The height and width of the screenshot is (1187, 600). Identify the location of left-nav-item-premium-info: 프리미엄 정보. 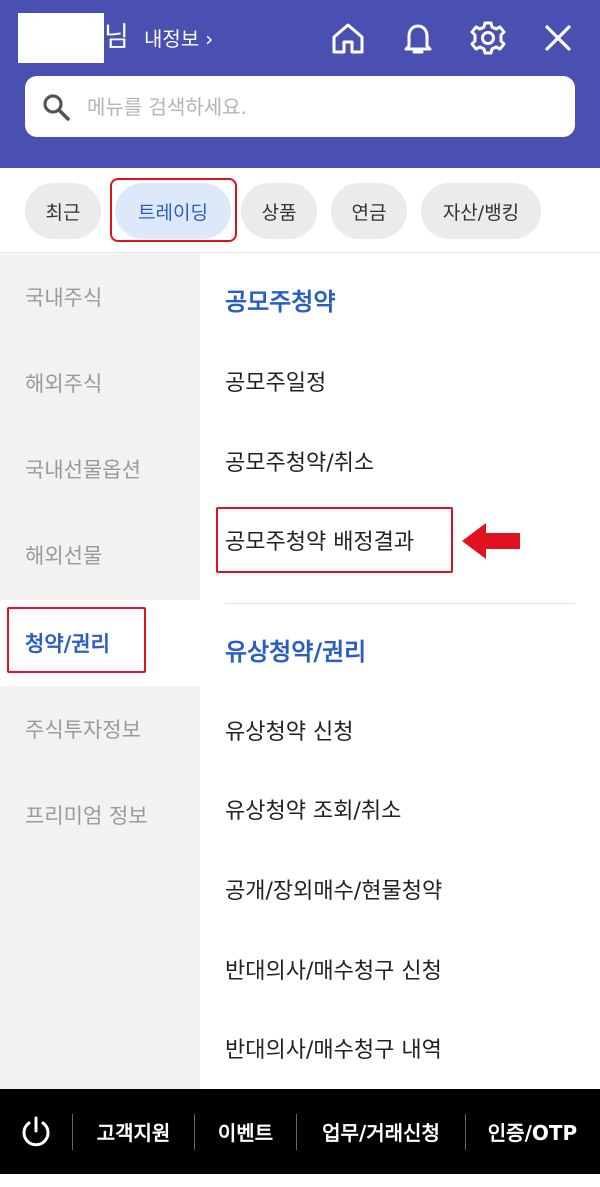
(100, 815).